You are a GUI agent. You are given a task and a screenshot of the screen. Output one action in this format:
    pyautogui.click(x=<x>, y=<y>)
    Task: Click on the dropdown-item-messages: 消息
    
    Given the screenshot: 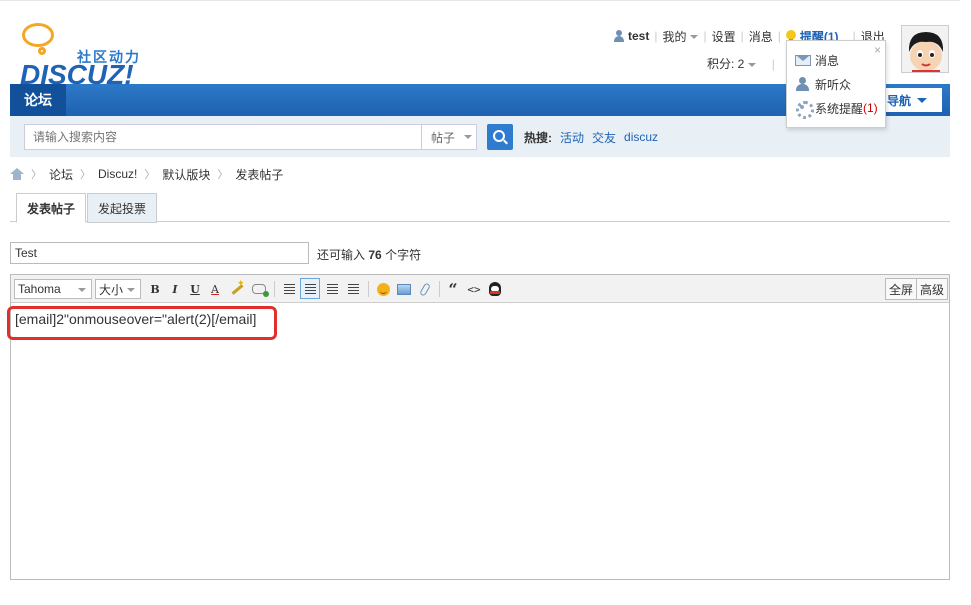 What is the action you would take?
    pyautogui.click(x=817, y=60)
    